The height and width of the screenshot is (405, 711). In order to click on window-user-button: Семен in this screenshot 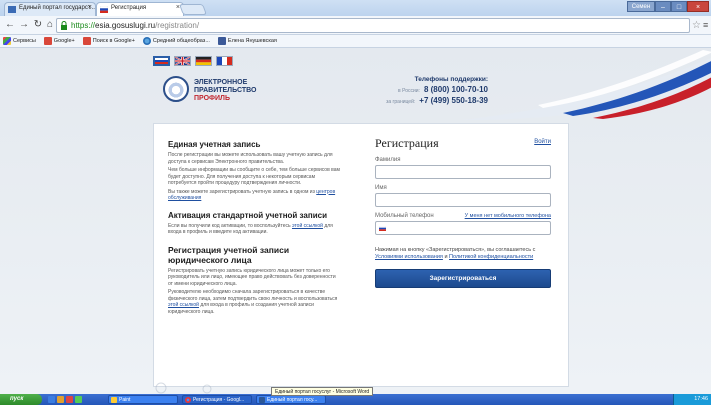, I will do `click(641, 6)`.